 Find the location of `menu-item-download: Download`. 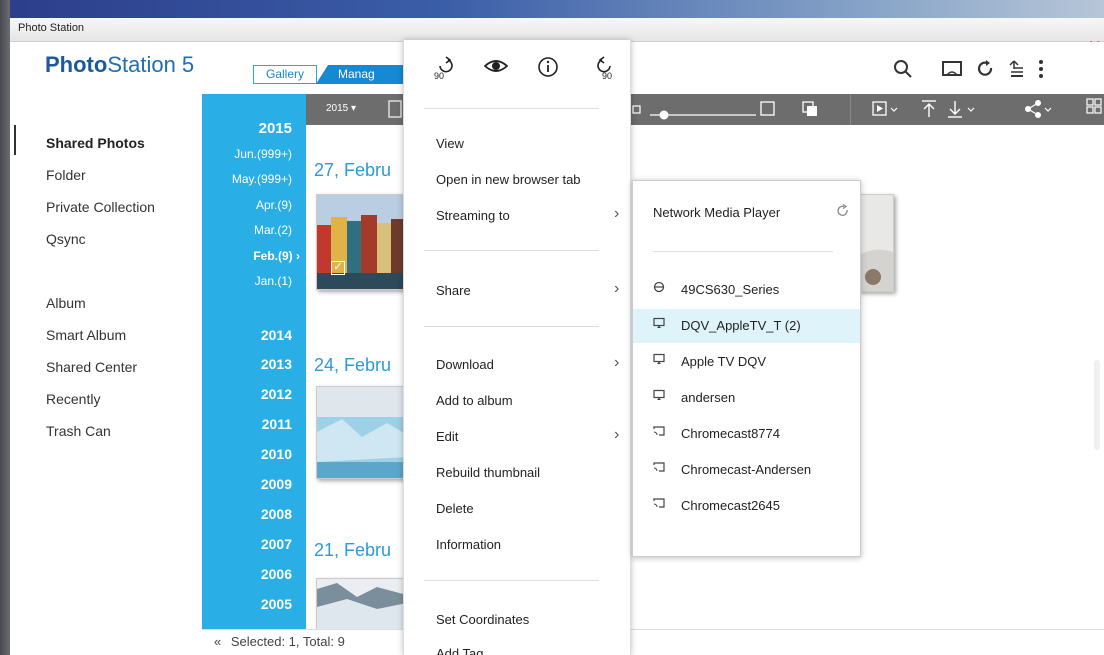

menu-item-download: Download is located at coordinates (465, 364).